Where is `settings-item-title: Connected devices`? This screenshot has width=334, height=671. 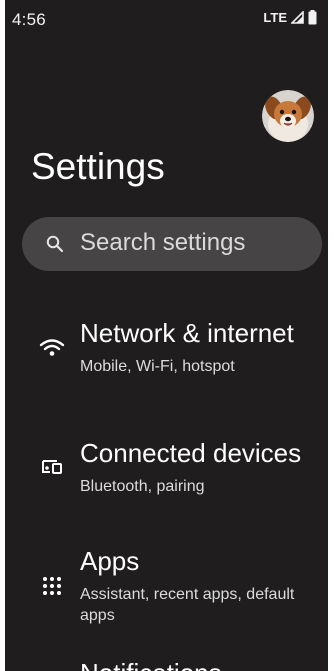 settings-item-title: Connected devices is located at coordinates (191, 453).